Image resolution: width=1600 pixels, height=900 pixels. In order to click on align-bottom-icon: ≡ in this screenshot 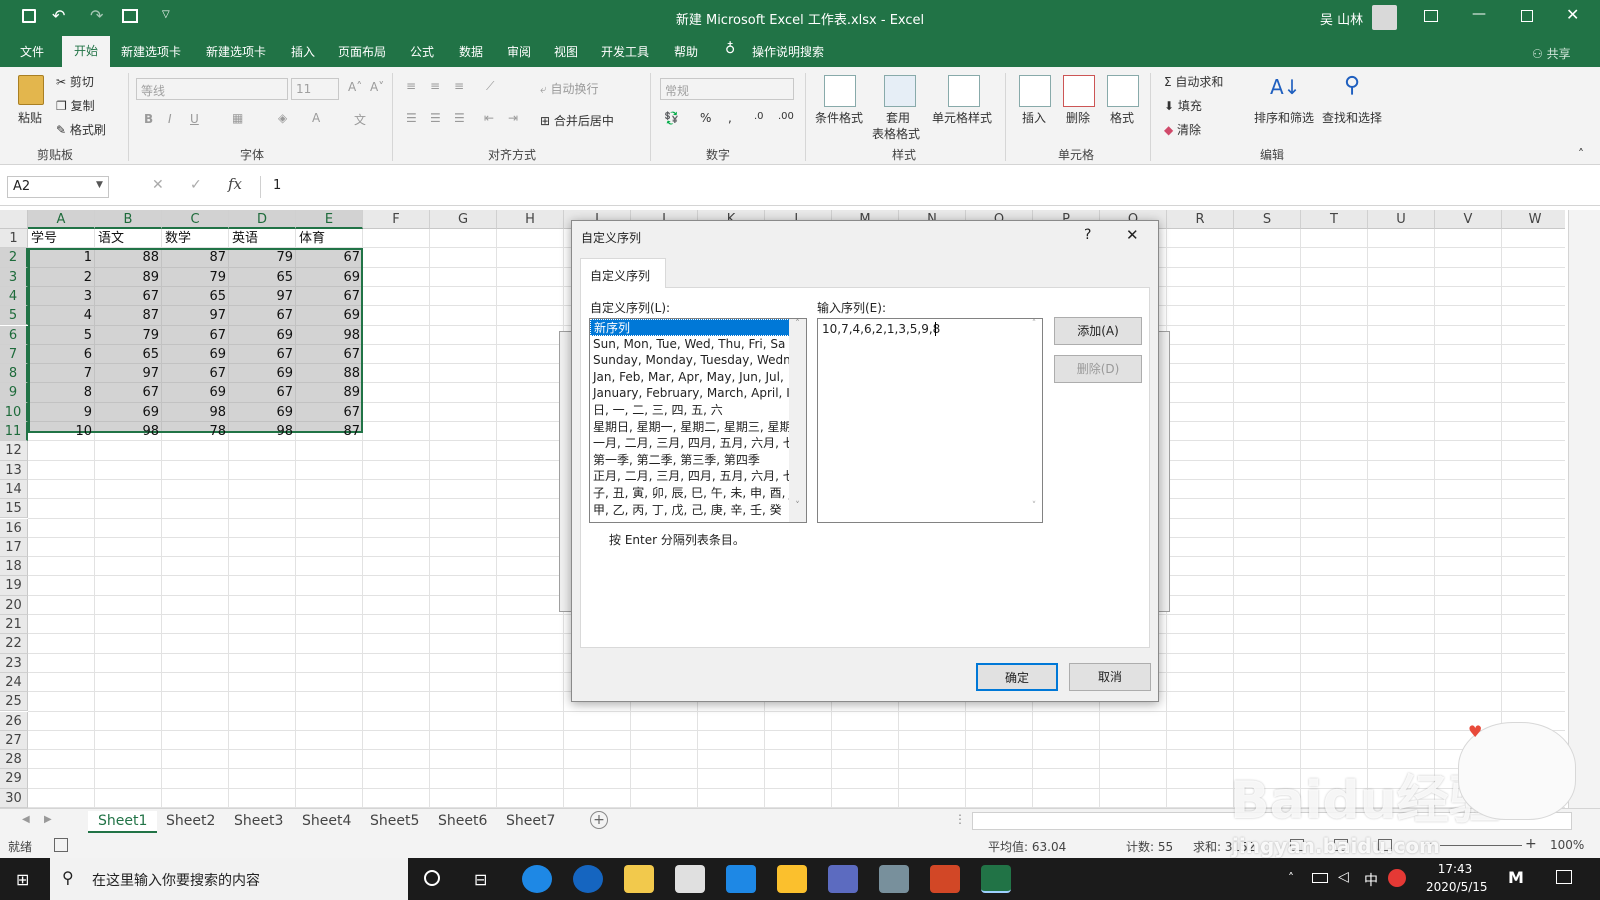, I will do `click(459, 86)`.